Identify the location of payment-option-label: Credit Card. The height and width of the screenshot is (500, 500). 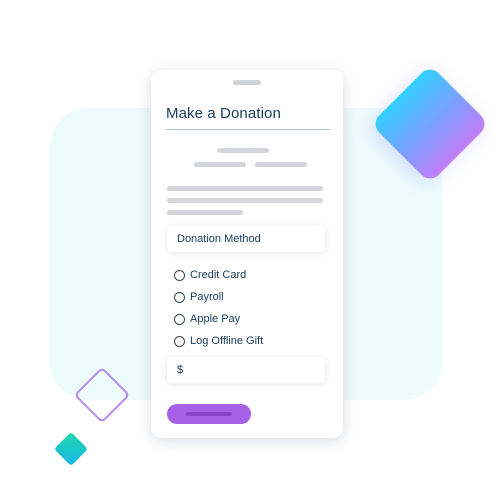
(218, 275).